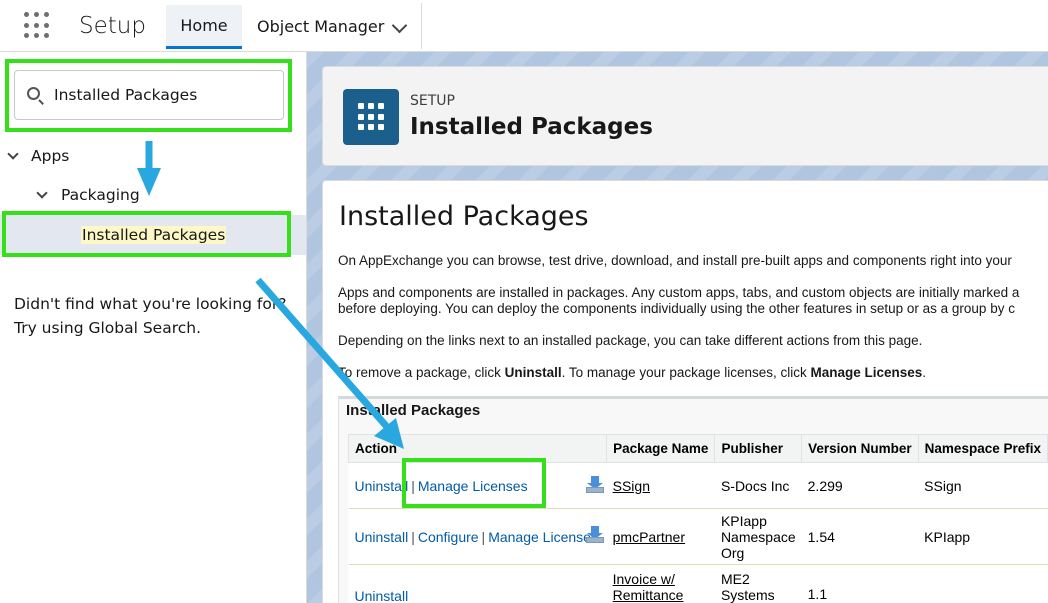 Image resolution: width=1048 pixels, height=603 pixels. Describe the element at coordinates (474, 483) in the screenshot. I see `annotation-box-manage-licenses` at that location.